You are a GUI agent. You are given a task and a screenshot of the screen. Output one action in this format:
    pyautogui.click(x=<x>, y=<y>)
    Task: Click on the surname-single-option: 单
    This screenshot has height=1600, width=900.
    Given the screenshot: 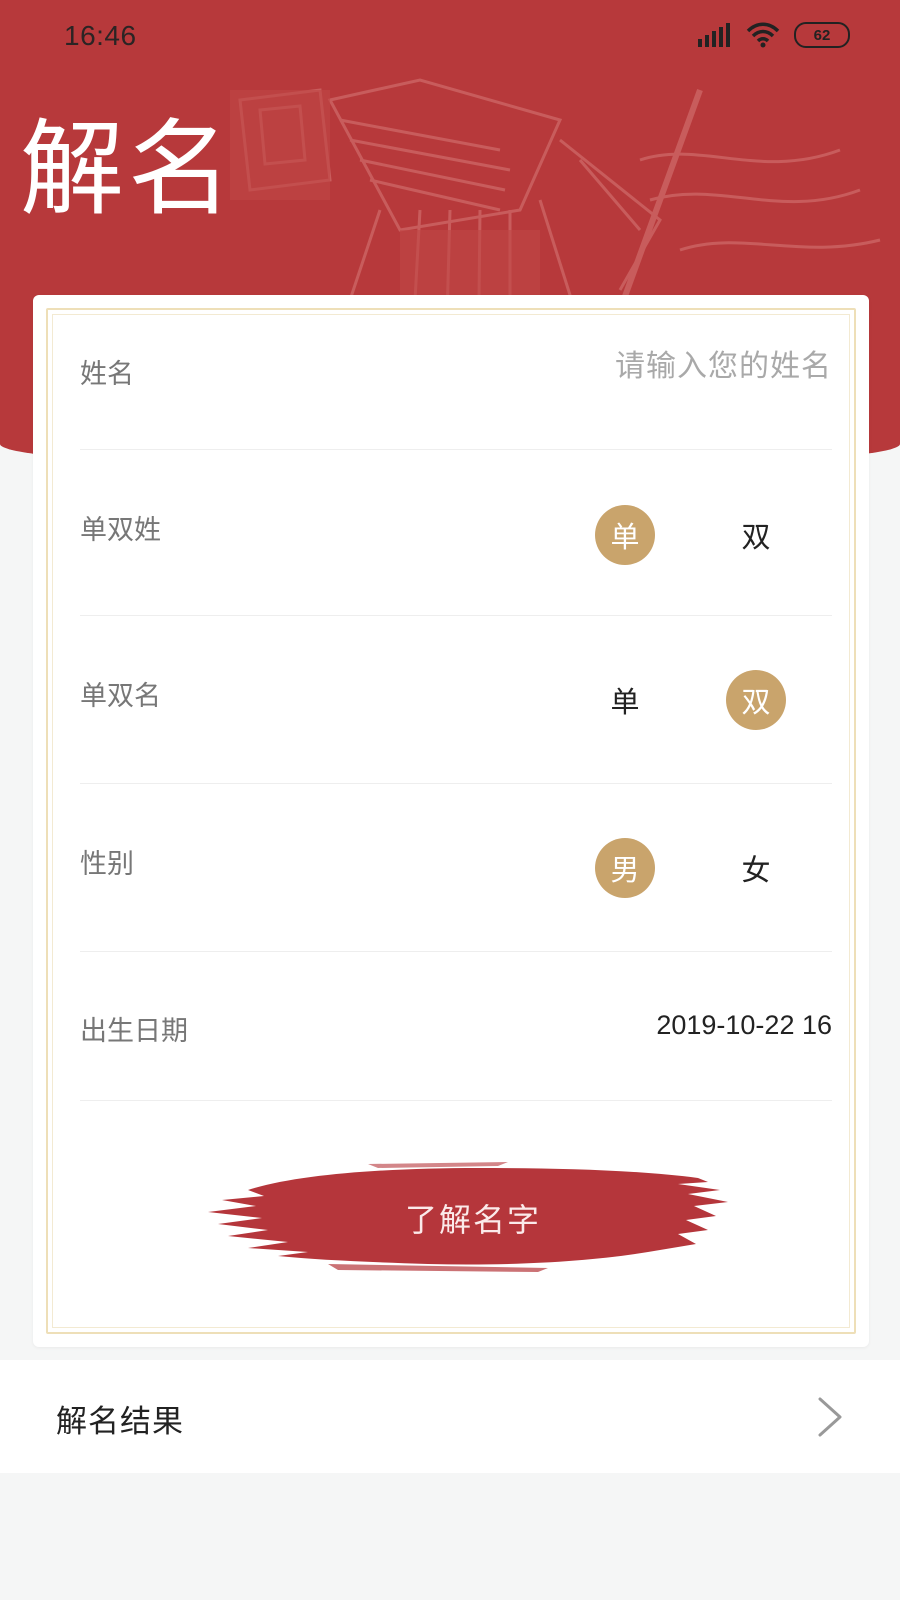 What is the action you would take?
    pyautogui.click(x=625, y=535)
    